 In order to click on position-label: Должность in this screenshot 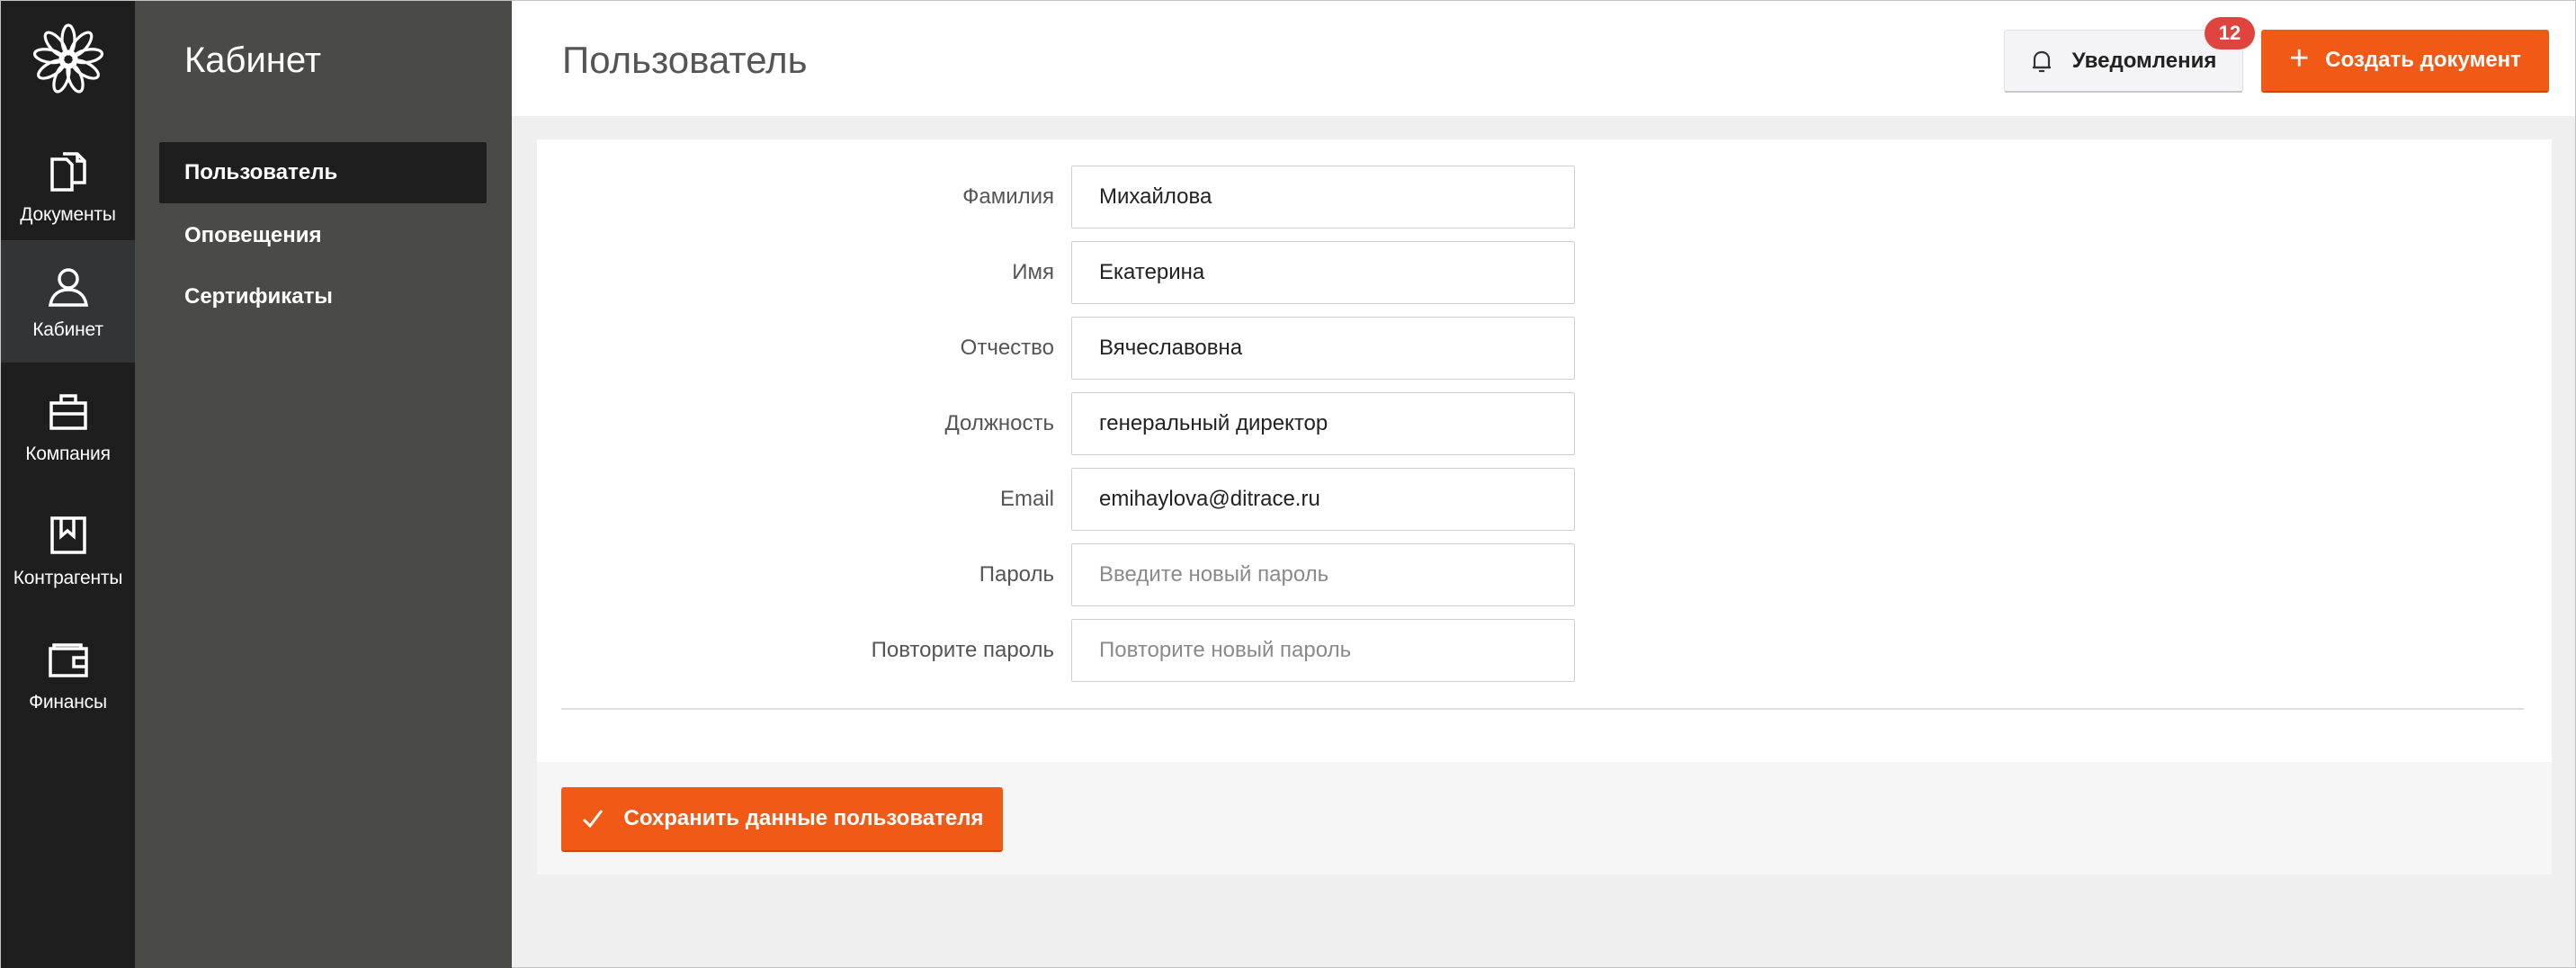, I will do `click(1000, 423)`.